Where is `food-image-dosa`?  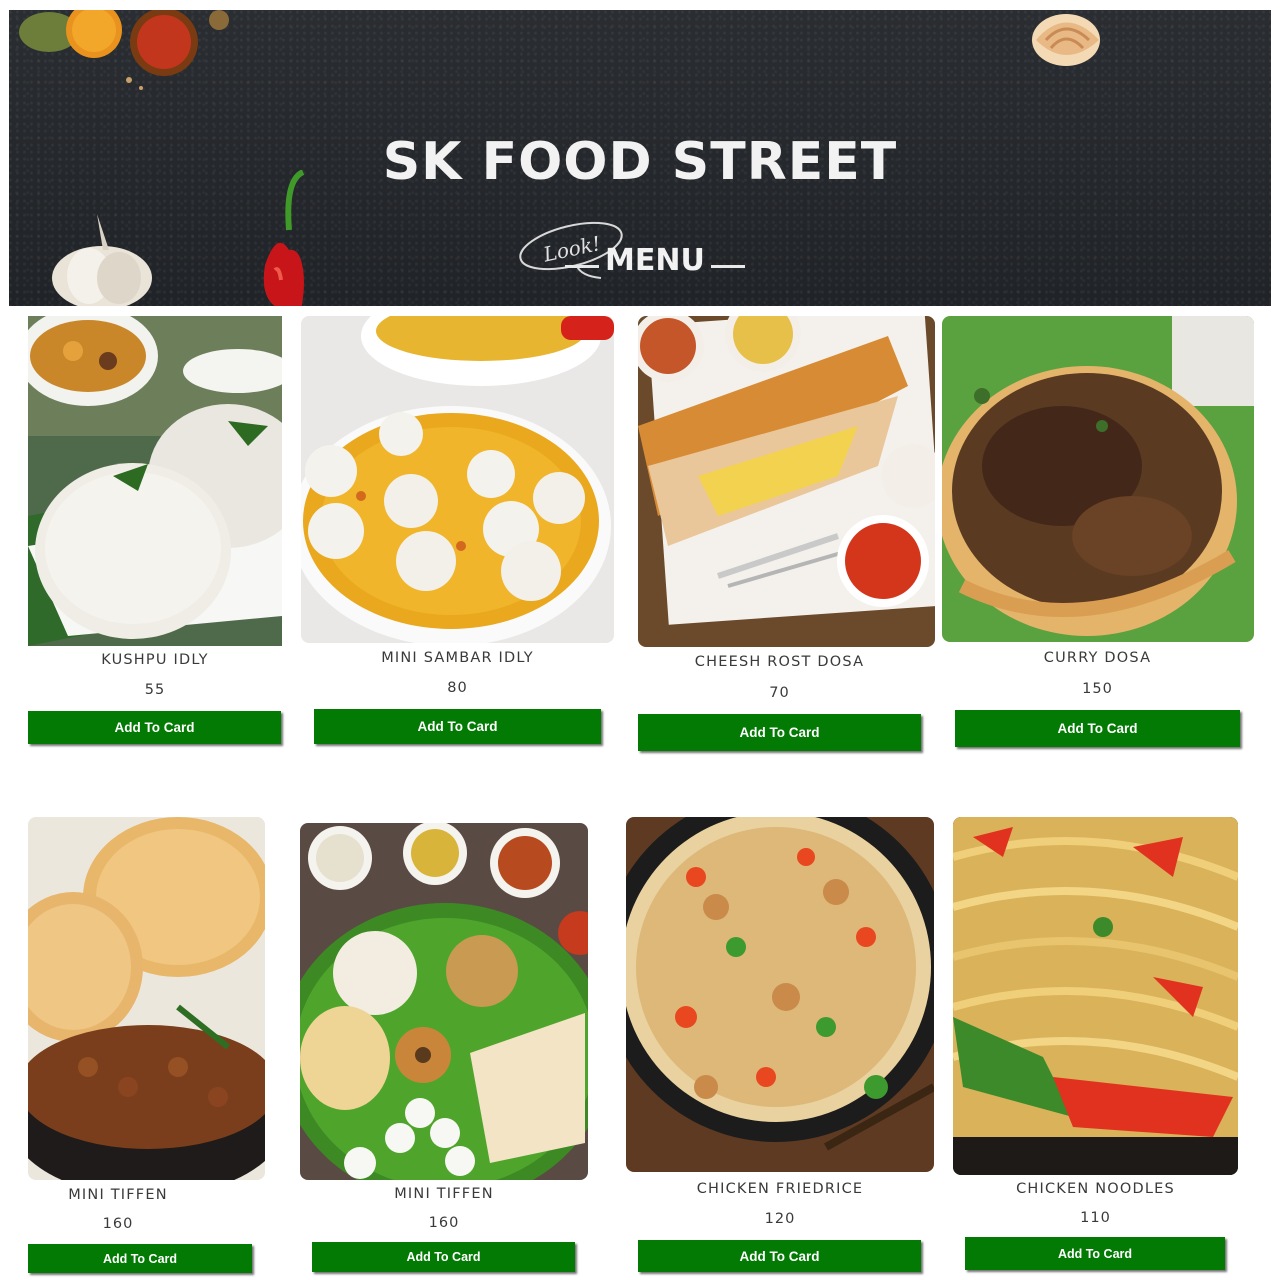 food-image-dosa is located at coordinates (786, 481).